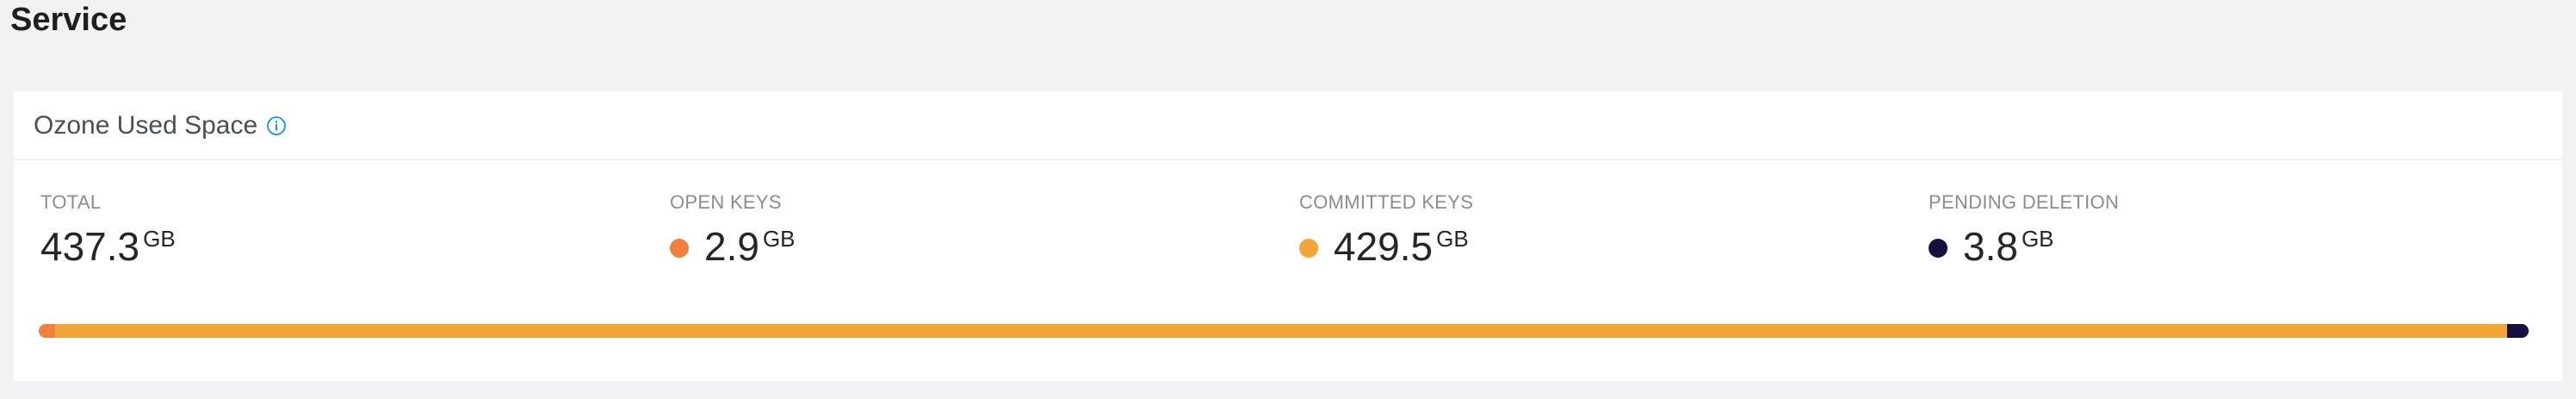  What do you see at coordinates (726, 202) in the screenshot?
I see `stat-label: OPEN KEYS` at bounding box center [726, 202].